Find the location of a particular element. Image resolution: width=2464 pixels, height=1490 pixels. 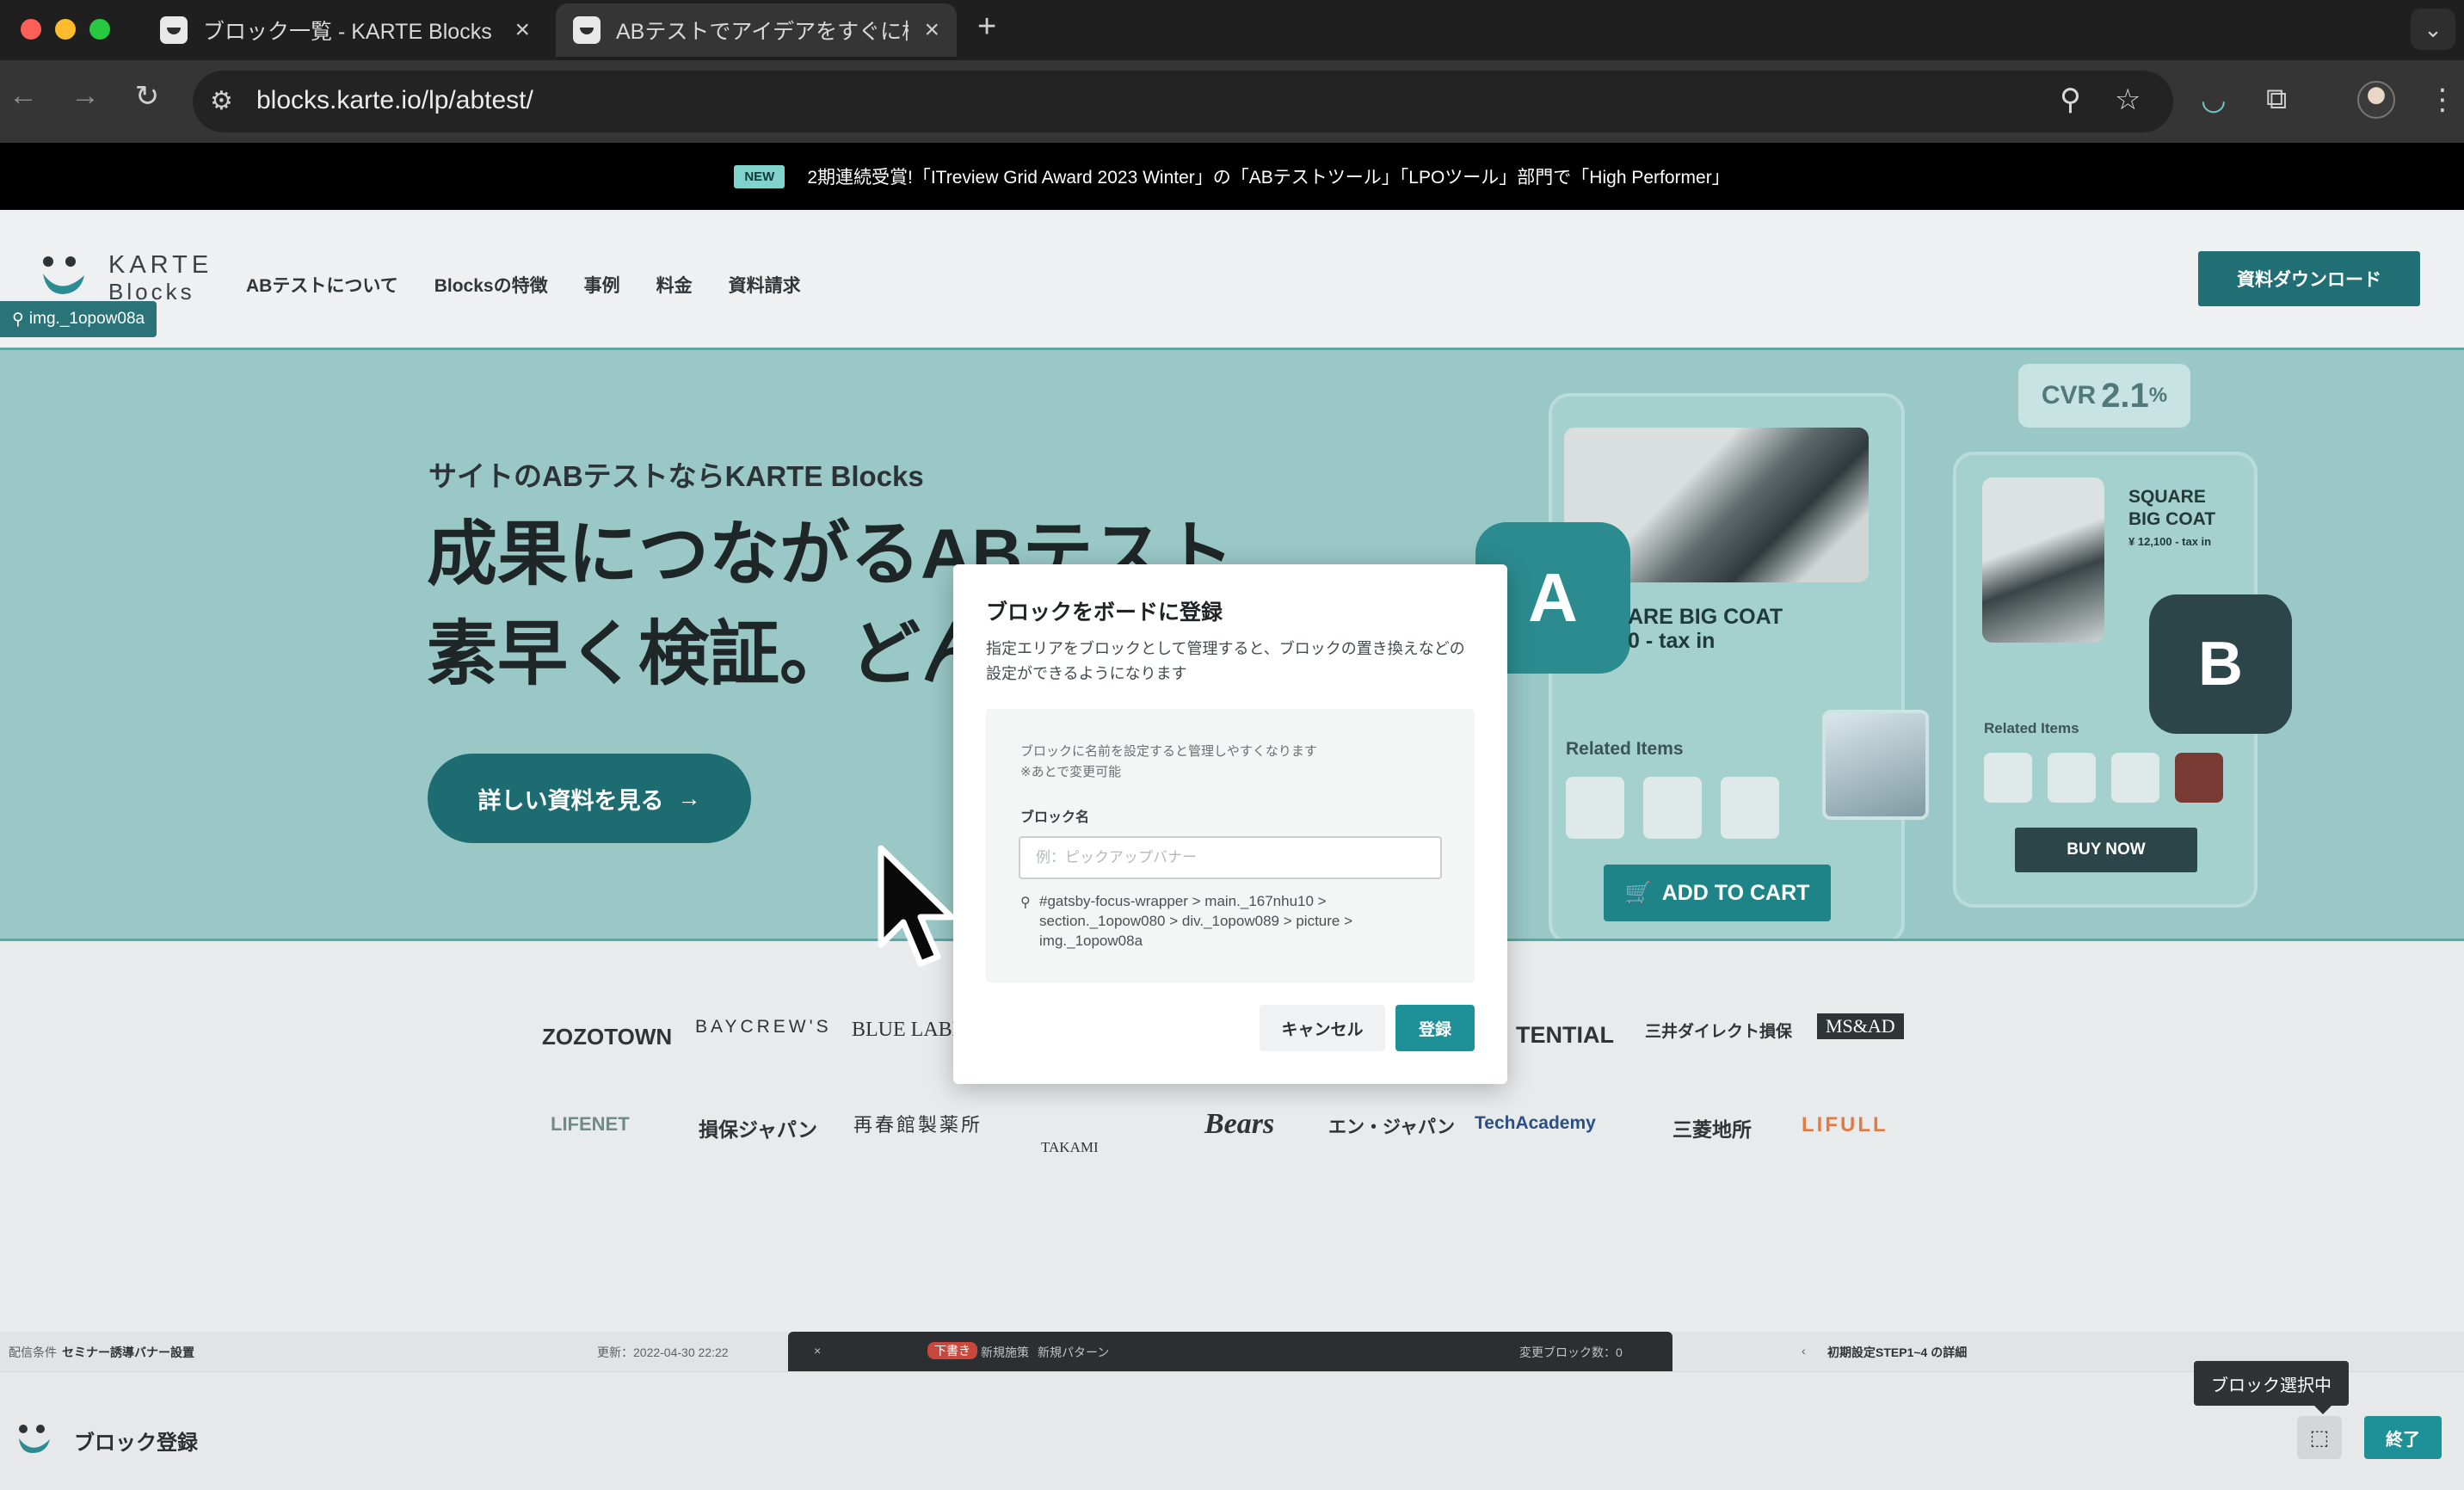

end-button: 終了 is located at coordinates (2403, 1437).